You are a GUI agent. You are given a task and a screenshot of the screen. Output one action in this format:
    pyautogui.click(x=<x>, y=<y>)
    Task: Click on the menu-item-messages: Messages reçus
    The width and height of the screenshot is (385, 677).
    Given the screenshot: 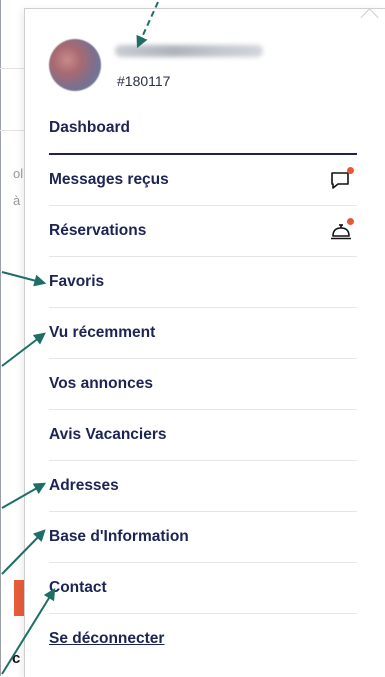 What is the action you would take?
    pyautogui.click(x=203, y=180)
    